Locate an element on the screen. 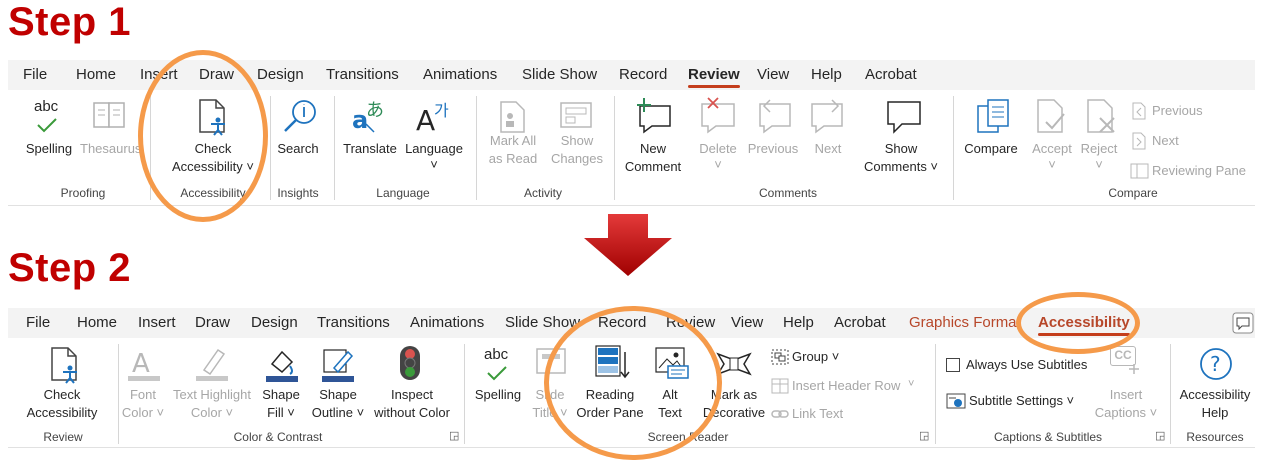  new-comment-label-2: Comment is located at coordinates (653, 167).